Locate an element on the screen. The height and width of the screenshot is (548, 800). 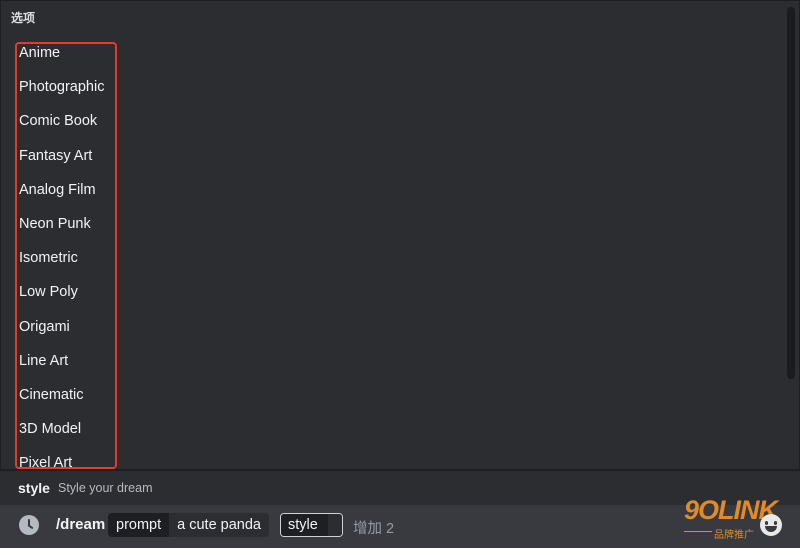
emoji-icon is located at coordinates (771, 525).